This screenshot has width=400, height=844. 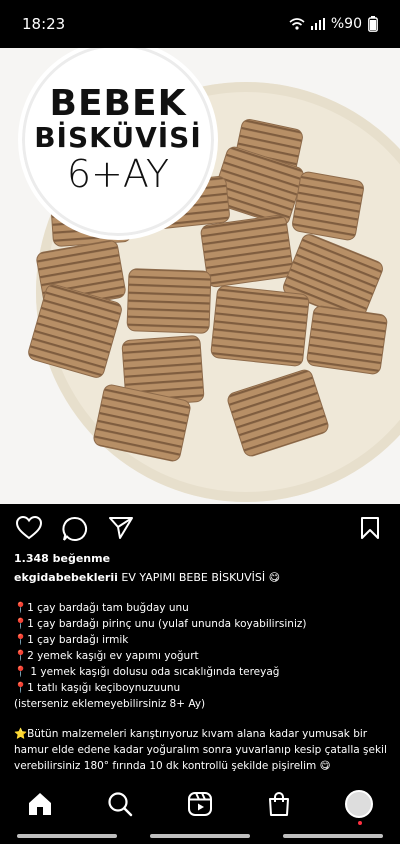 What do you see at coordinates (200, 528) in the screenshot?
I see `post-actions` at bounding box center [200, 528].